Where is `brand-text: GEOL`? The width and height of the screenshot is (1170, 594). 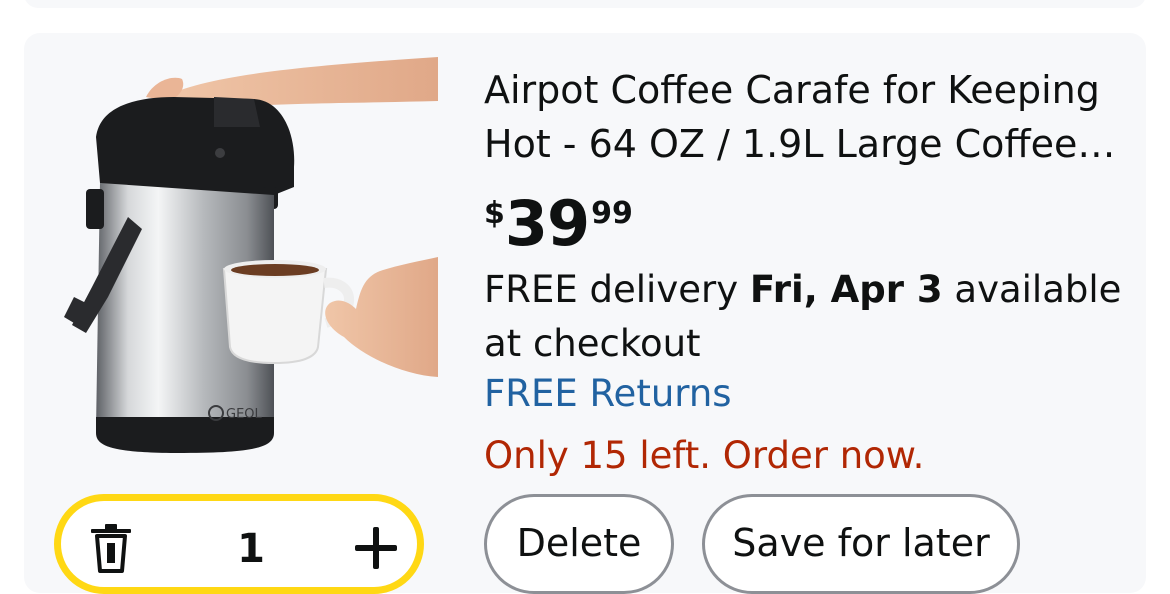 brand-text: GEOL is located at coordinates (244, 414).